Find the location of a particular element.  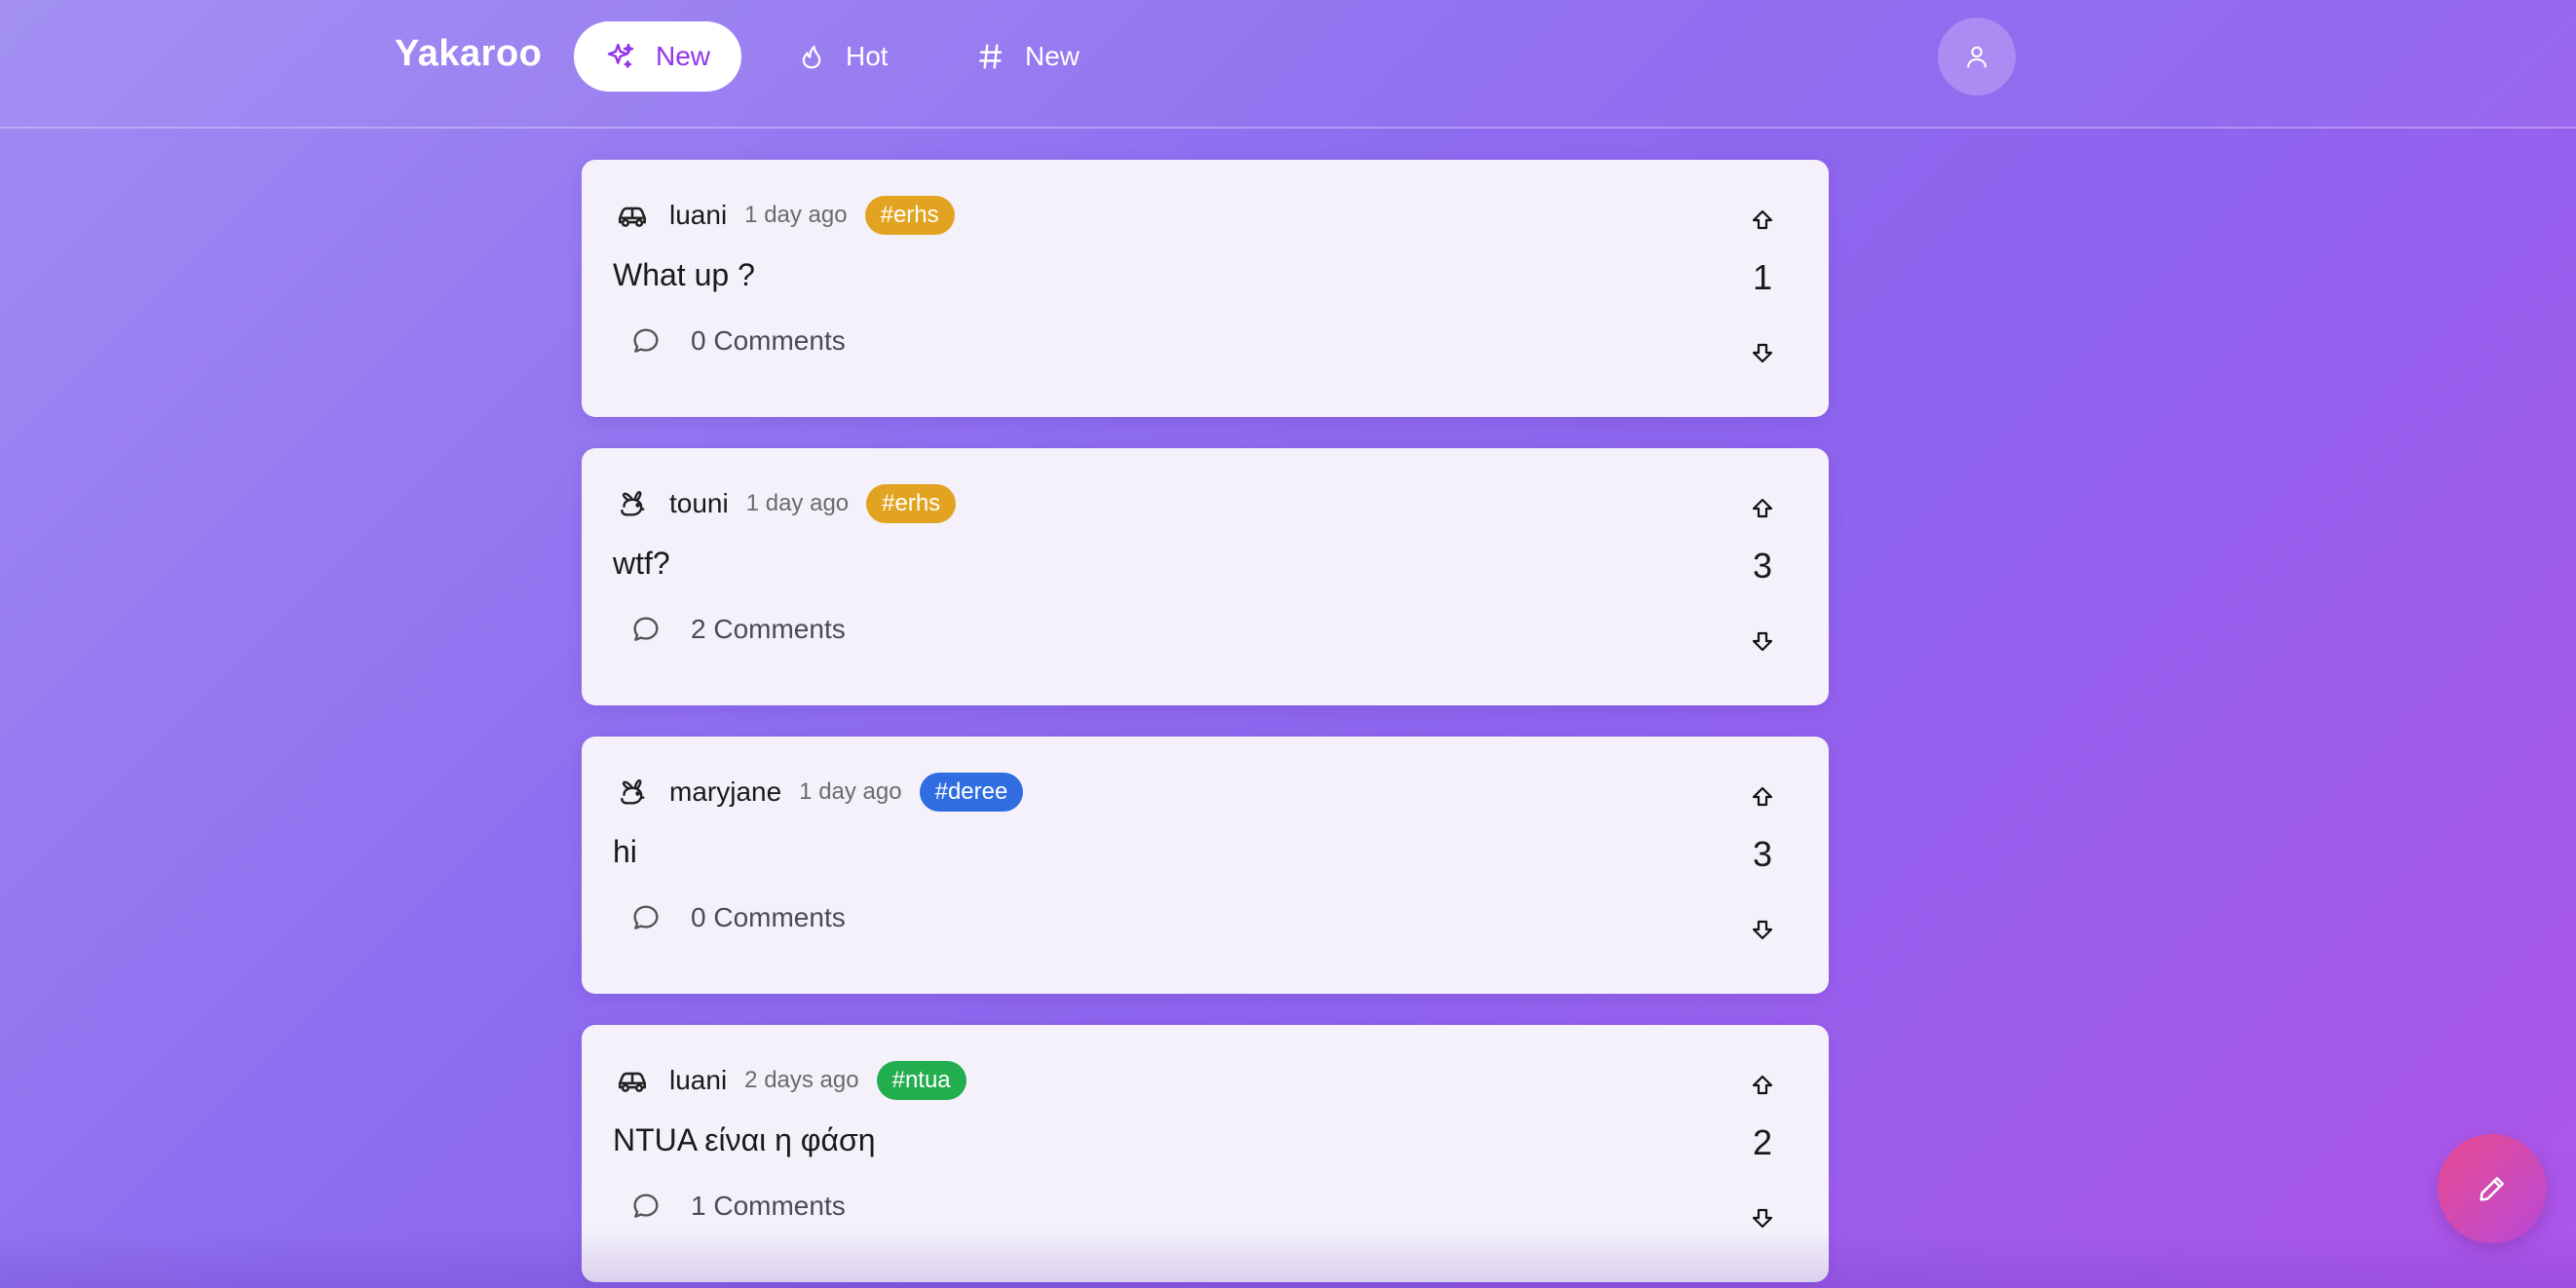

post-content: NTUA είναι η φάση is located at coordinates (744, 1139).